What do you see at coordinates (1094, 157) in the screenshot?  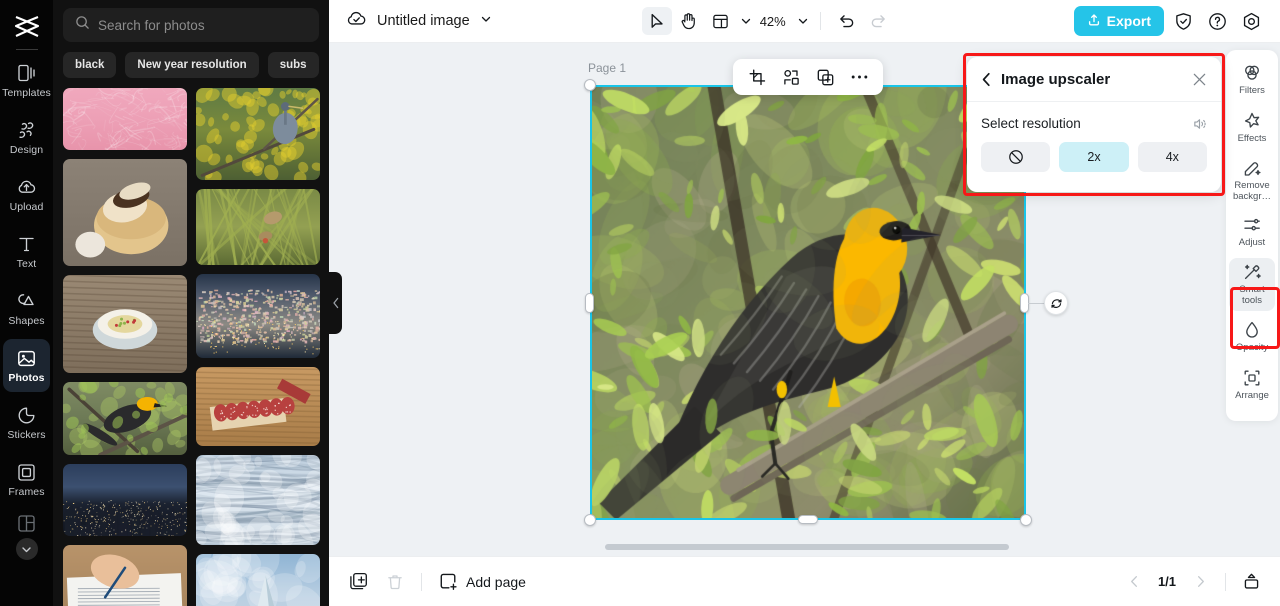 I see `resolution-2x: 2x` at bounding box center [1094, 157].